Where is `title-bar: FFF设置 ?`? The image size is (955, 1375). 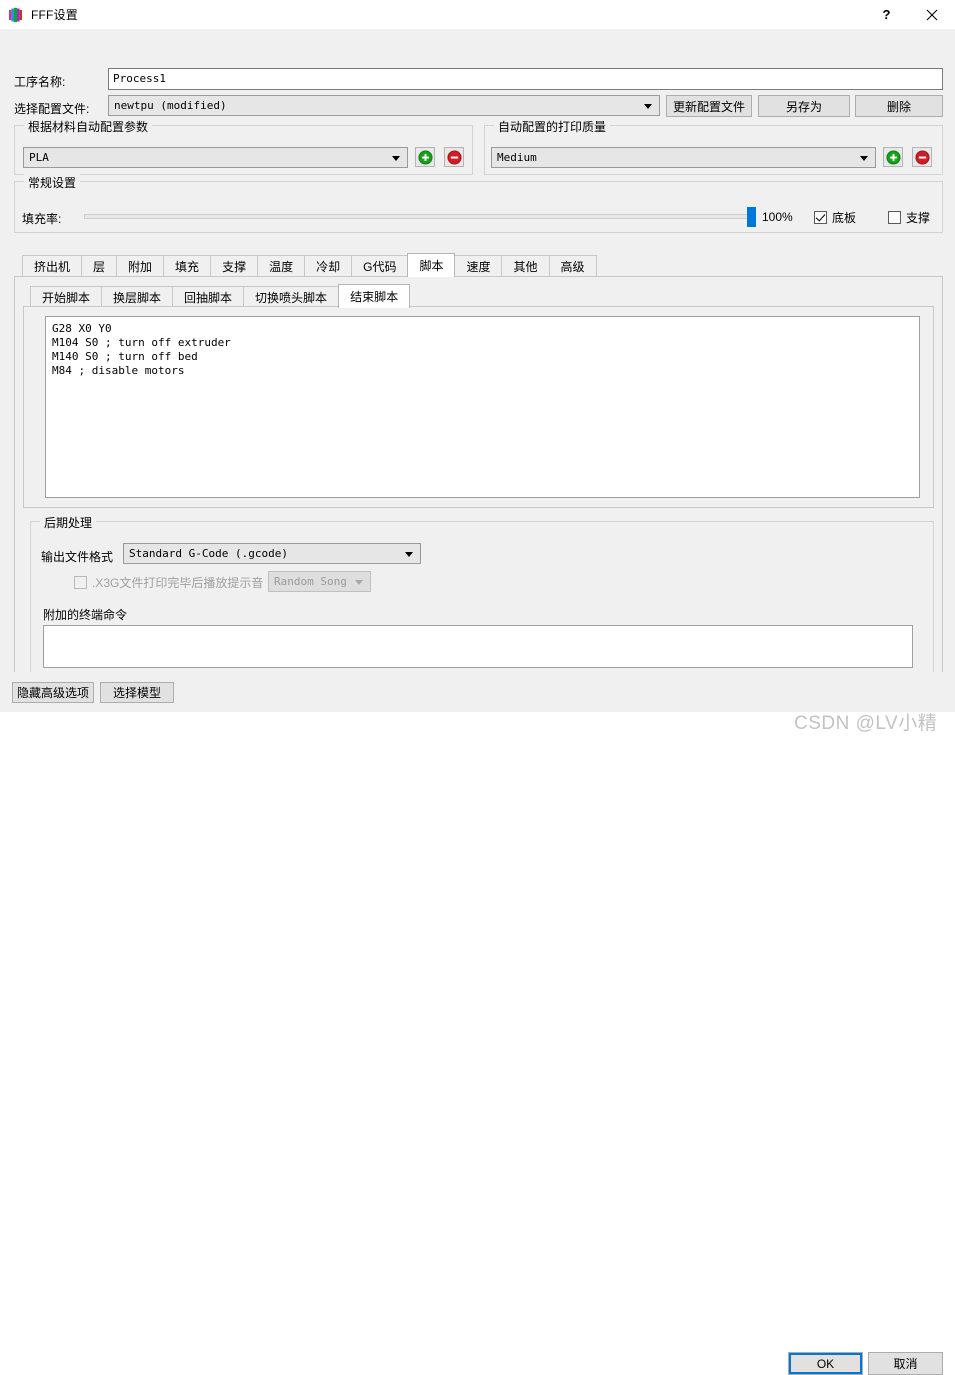 title-bar: FFF设置 ? is located at coordinates (477, 14).